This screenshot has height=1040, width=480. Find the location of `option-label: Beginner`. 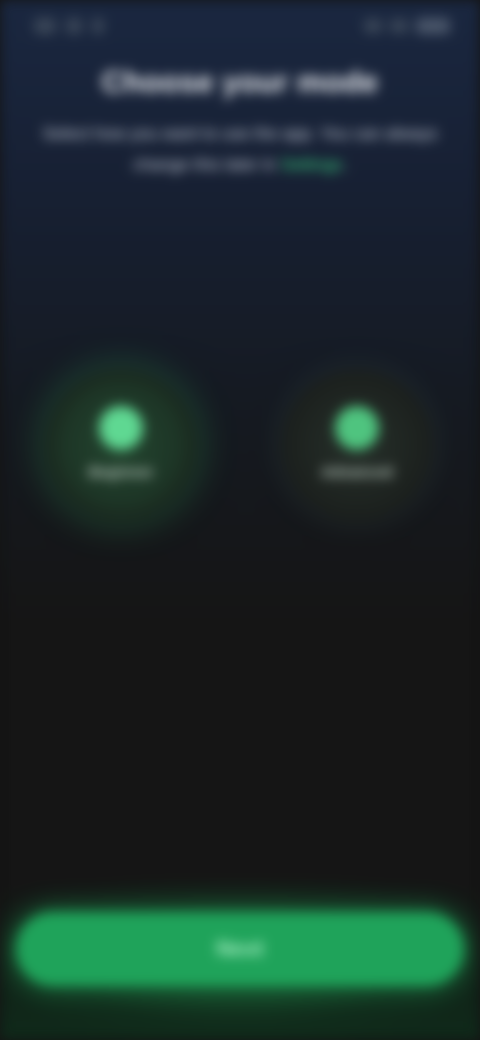

option-label: Beginner is located at coordinates (121, 472).